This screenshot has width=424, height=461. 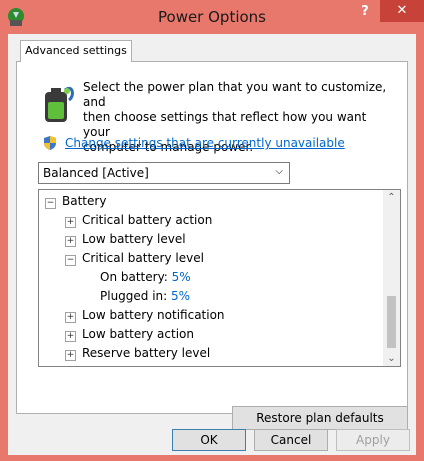 I want to click on setting-label: Plugged in:, so click(x=134, y=296).